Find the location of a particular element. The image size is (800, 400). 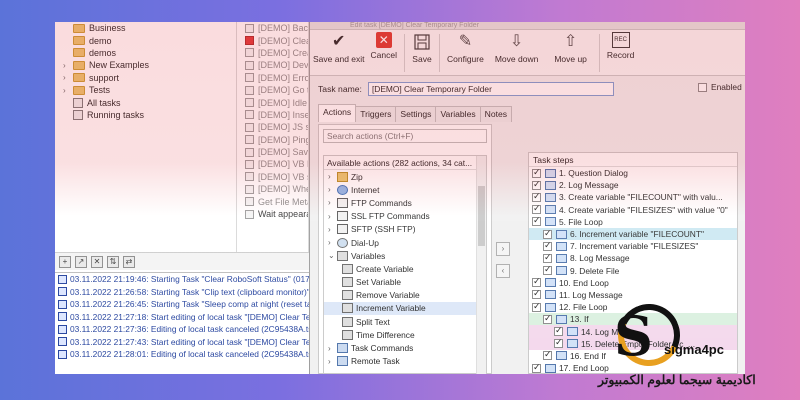

task-list-item: [DEMO] When N is located at coordinates (272, 189).